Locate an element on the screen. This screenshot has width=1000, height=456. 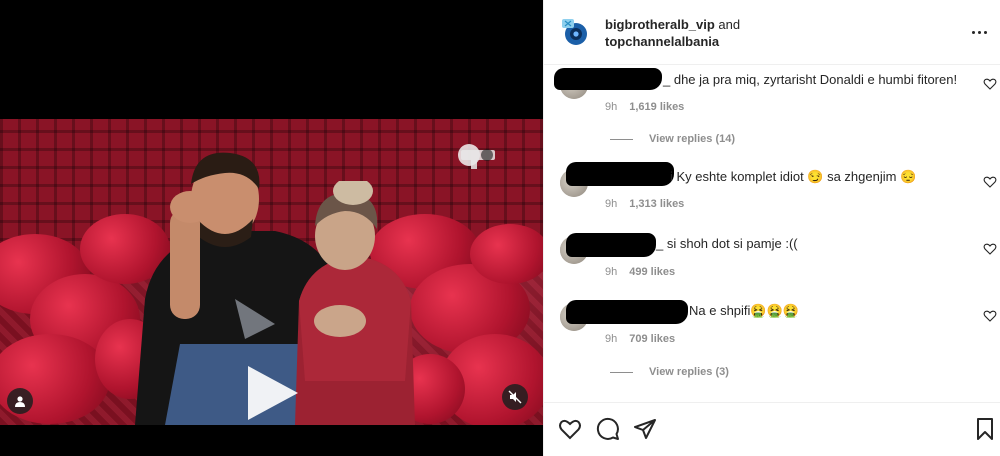
post-authors: bigbrotheralb_vip and topchannelalbania is located at coordinates (672, 33).